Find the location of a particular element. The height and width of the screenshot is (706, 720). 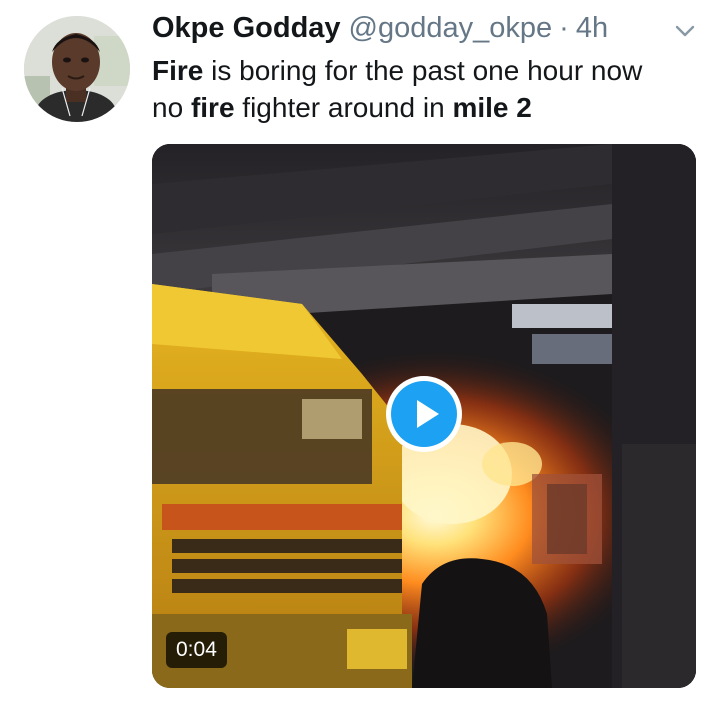

text-segment: fighter around in is located at coordinates (343, 107).